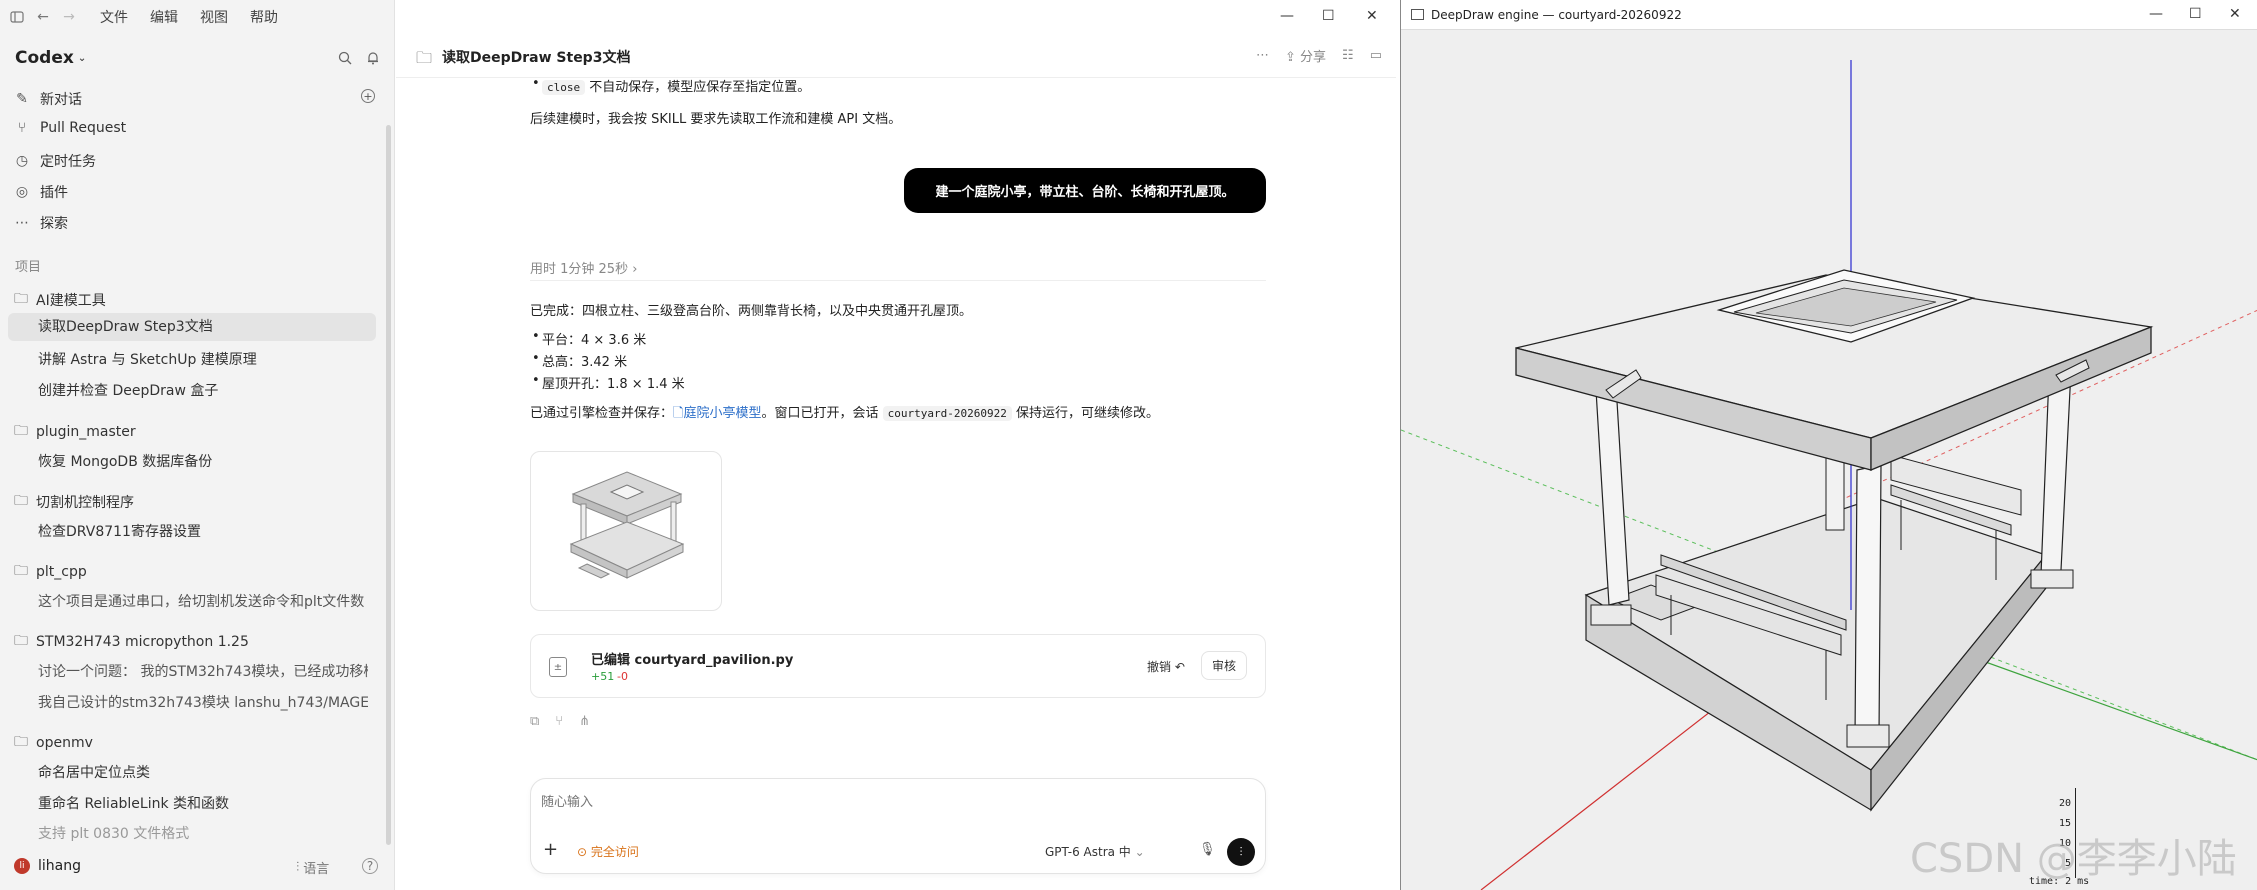 This screenshot has width=2257, height=890. Describe the element at coordinates (203, 772) in the screenshot. I see `thread-item: 命名居中定位点类` at that location.